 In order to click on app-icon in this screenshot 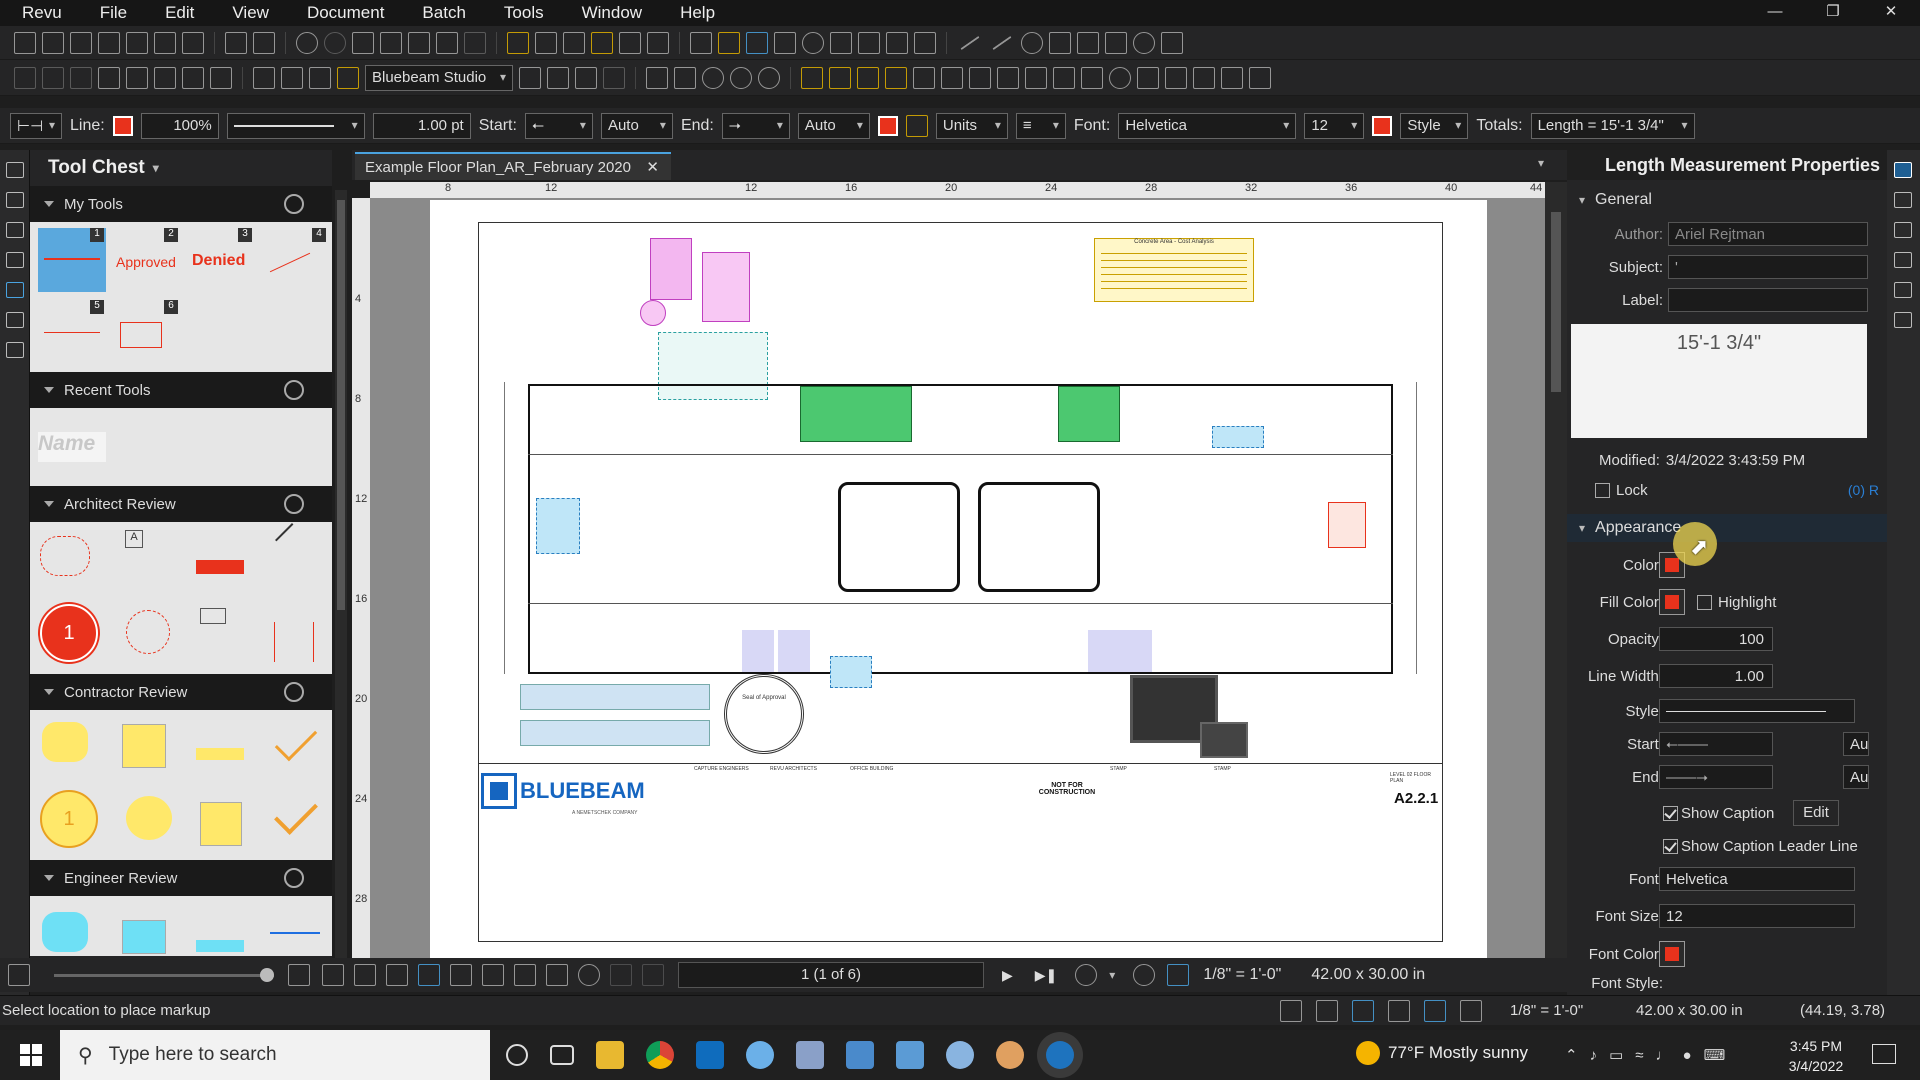, I will do `click(810, 1055)`.